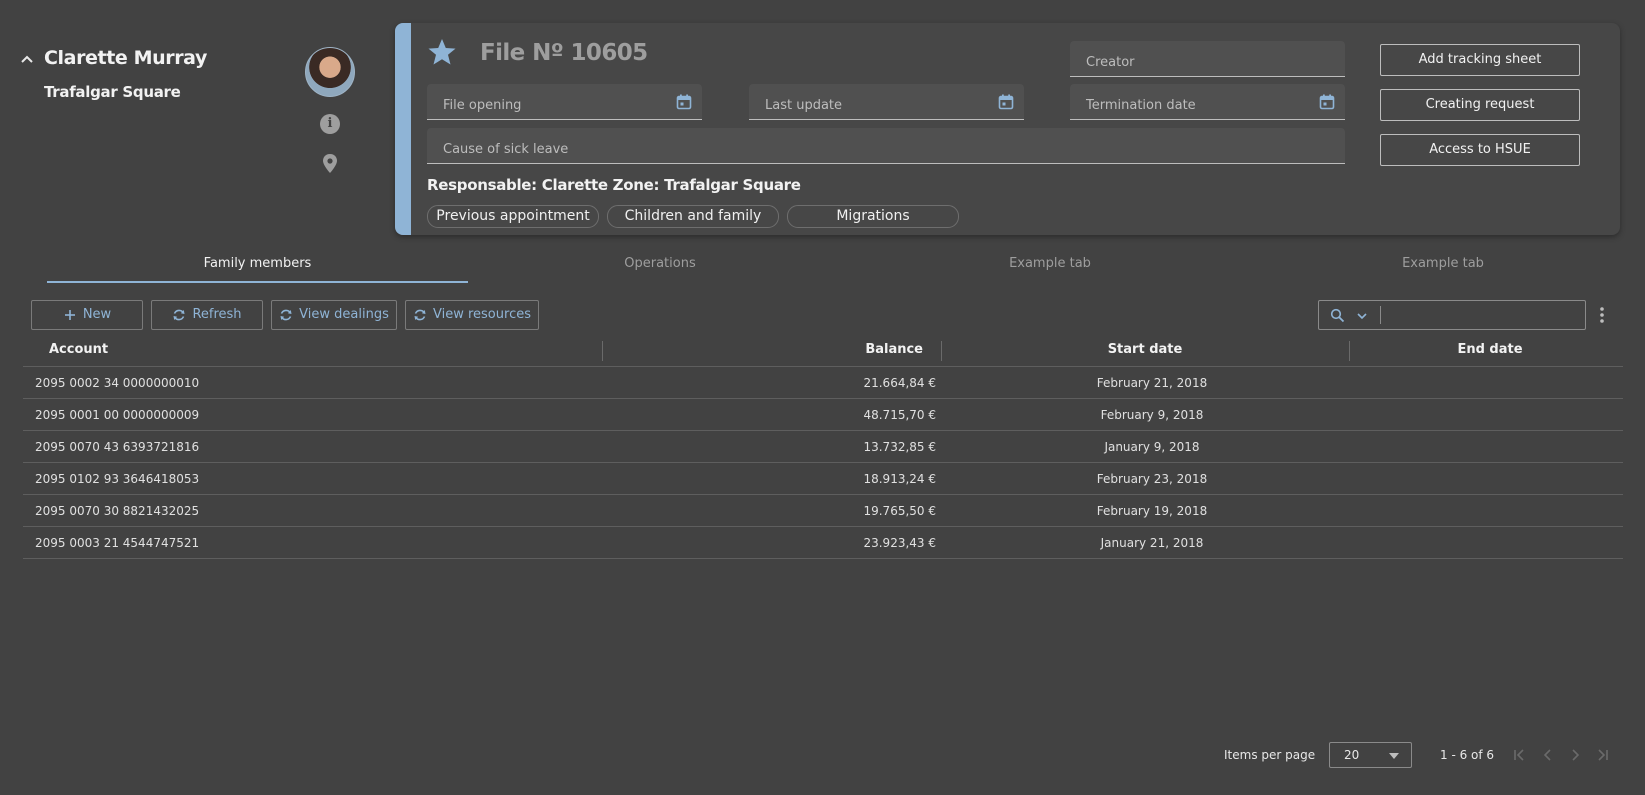 Image resolution: width=1645 pixels, height=795 pixels. I want to click on first-page-icon, so click(1520, 755).